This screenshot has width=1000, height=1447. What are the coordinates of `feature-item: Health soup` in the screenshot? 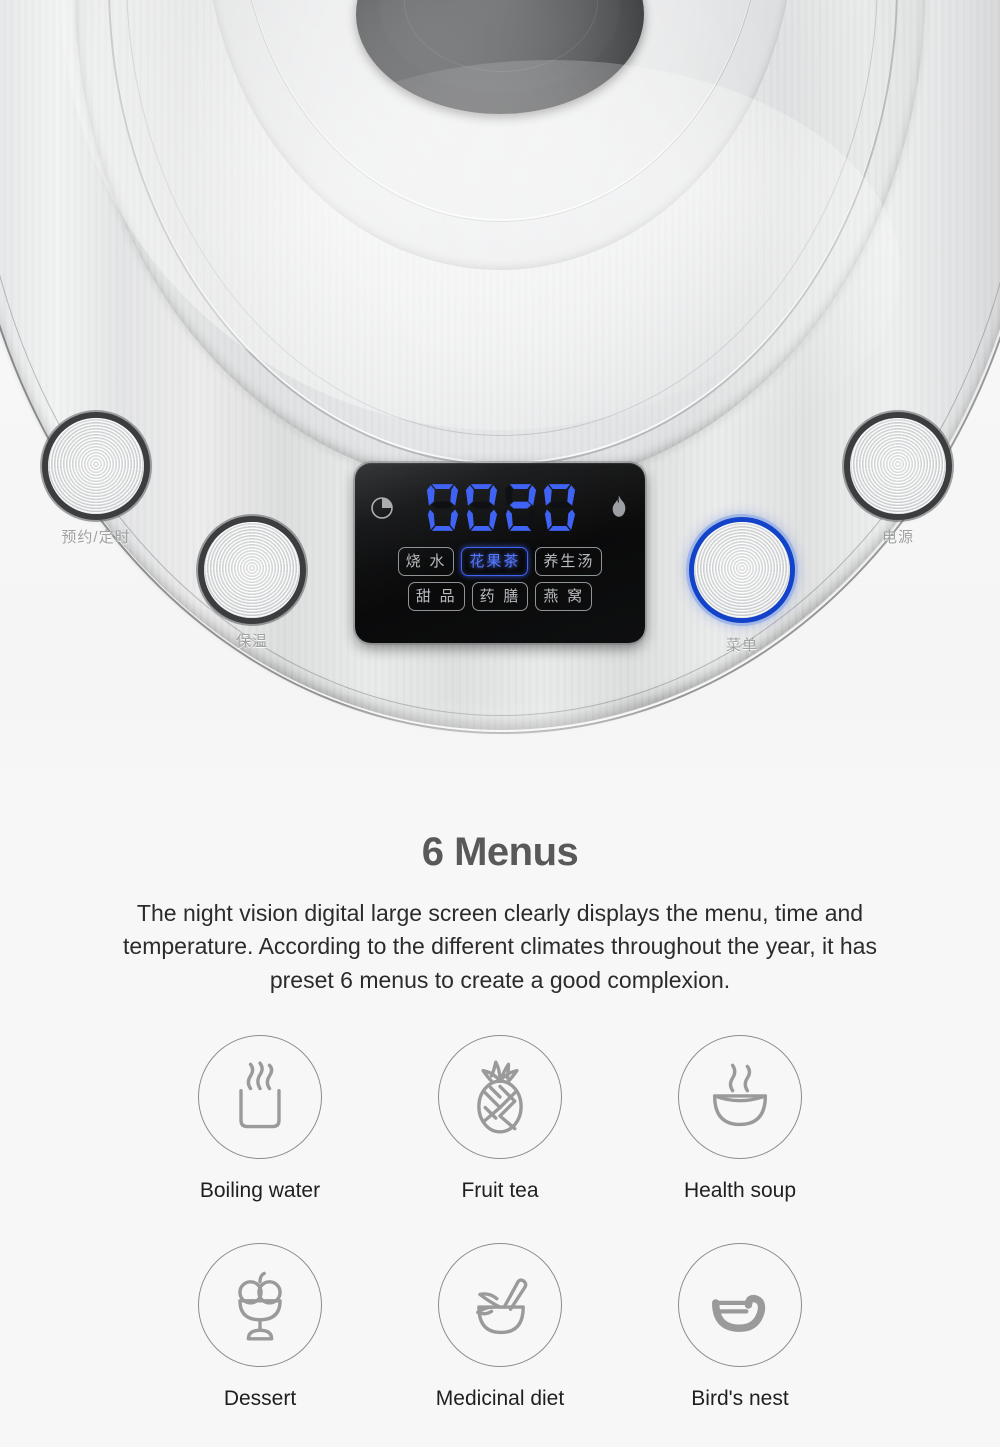 It's located at (740, 1119).